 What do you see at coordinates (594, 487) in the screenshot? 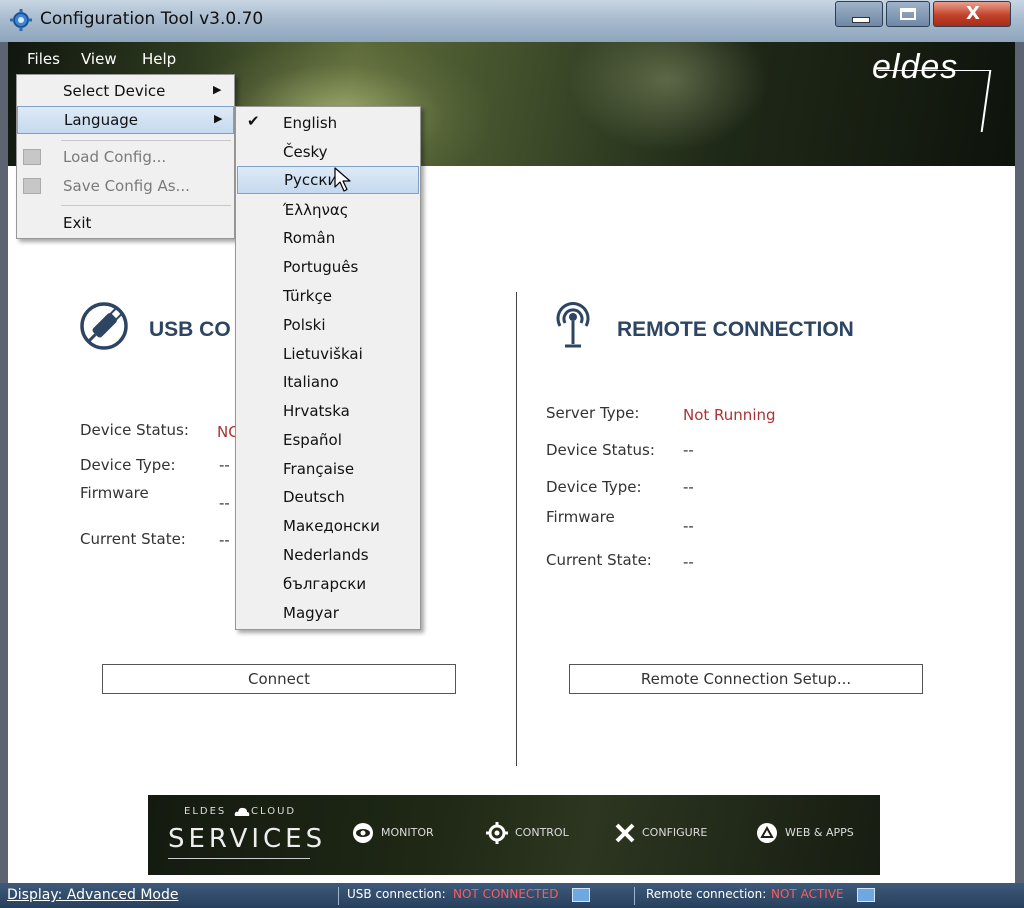
I see `remote-device-type-label: Device Type:` at bounding box center [594, 487].